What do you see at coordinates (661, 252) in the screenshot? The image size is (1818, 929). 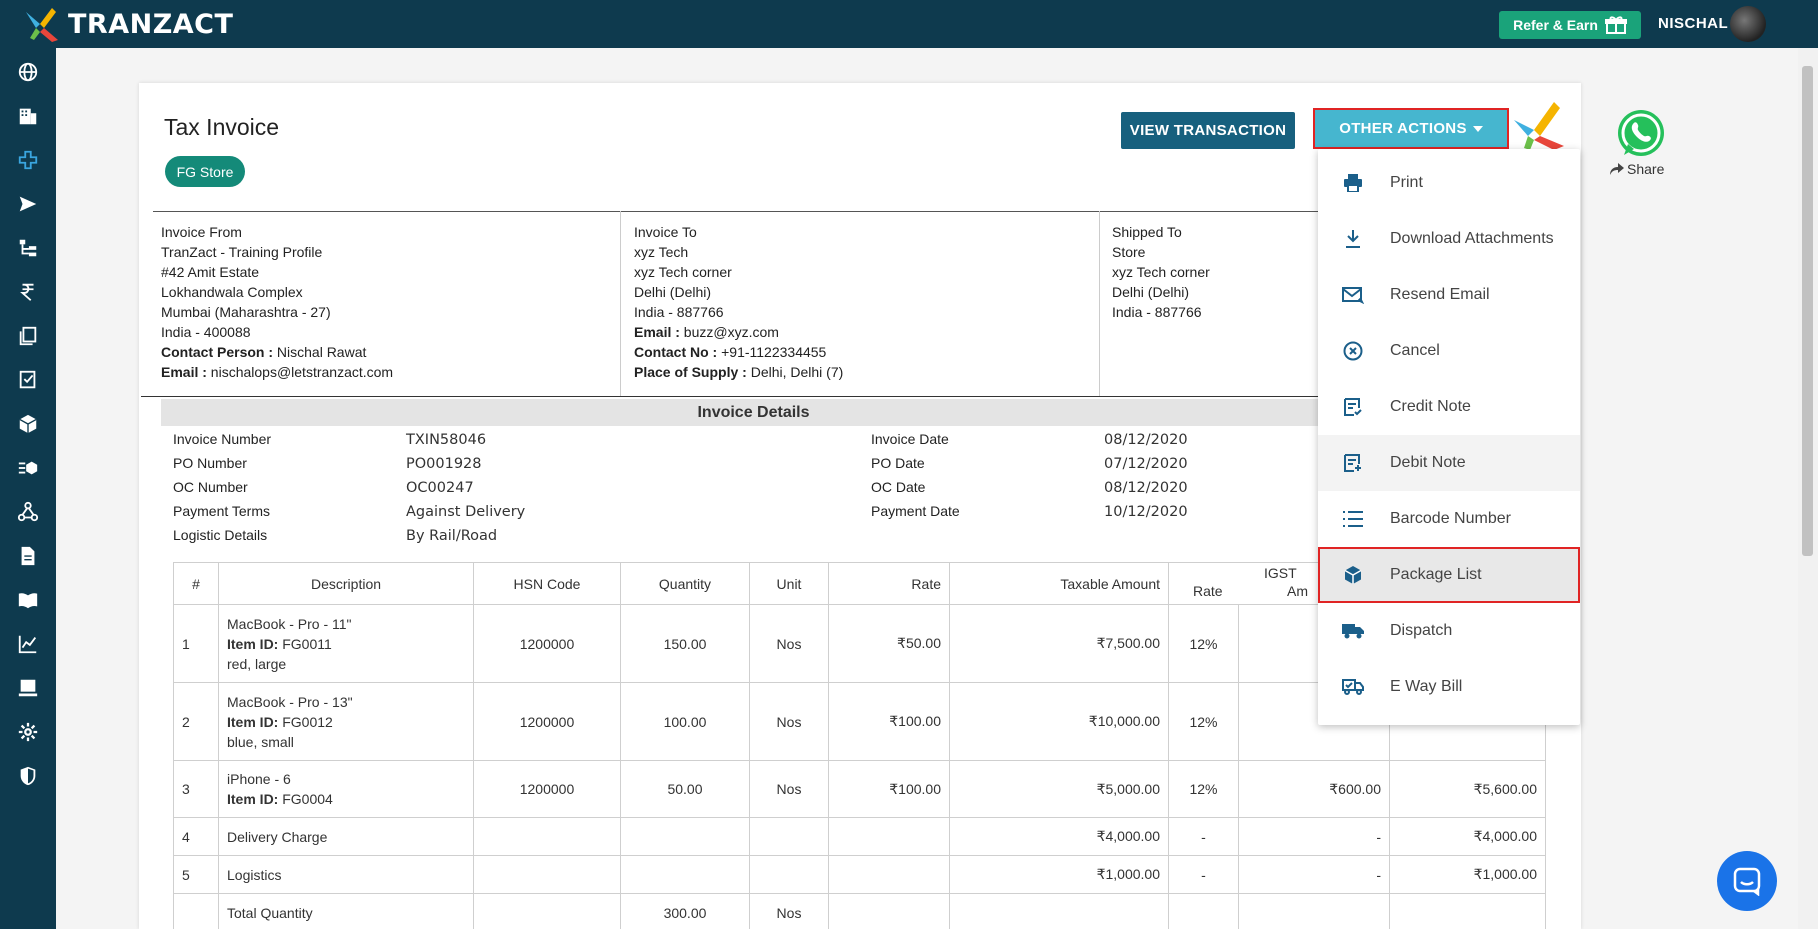 I see `invoice-to-name: xyz Tech` at bounding box center [661, 252].